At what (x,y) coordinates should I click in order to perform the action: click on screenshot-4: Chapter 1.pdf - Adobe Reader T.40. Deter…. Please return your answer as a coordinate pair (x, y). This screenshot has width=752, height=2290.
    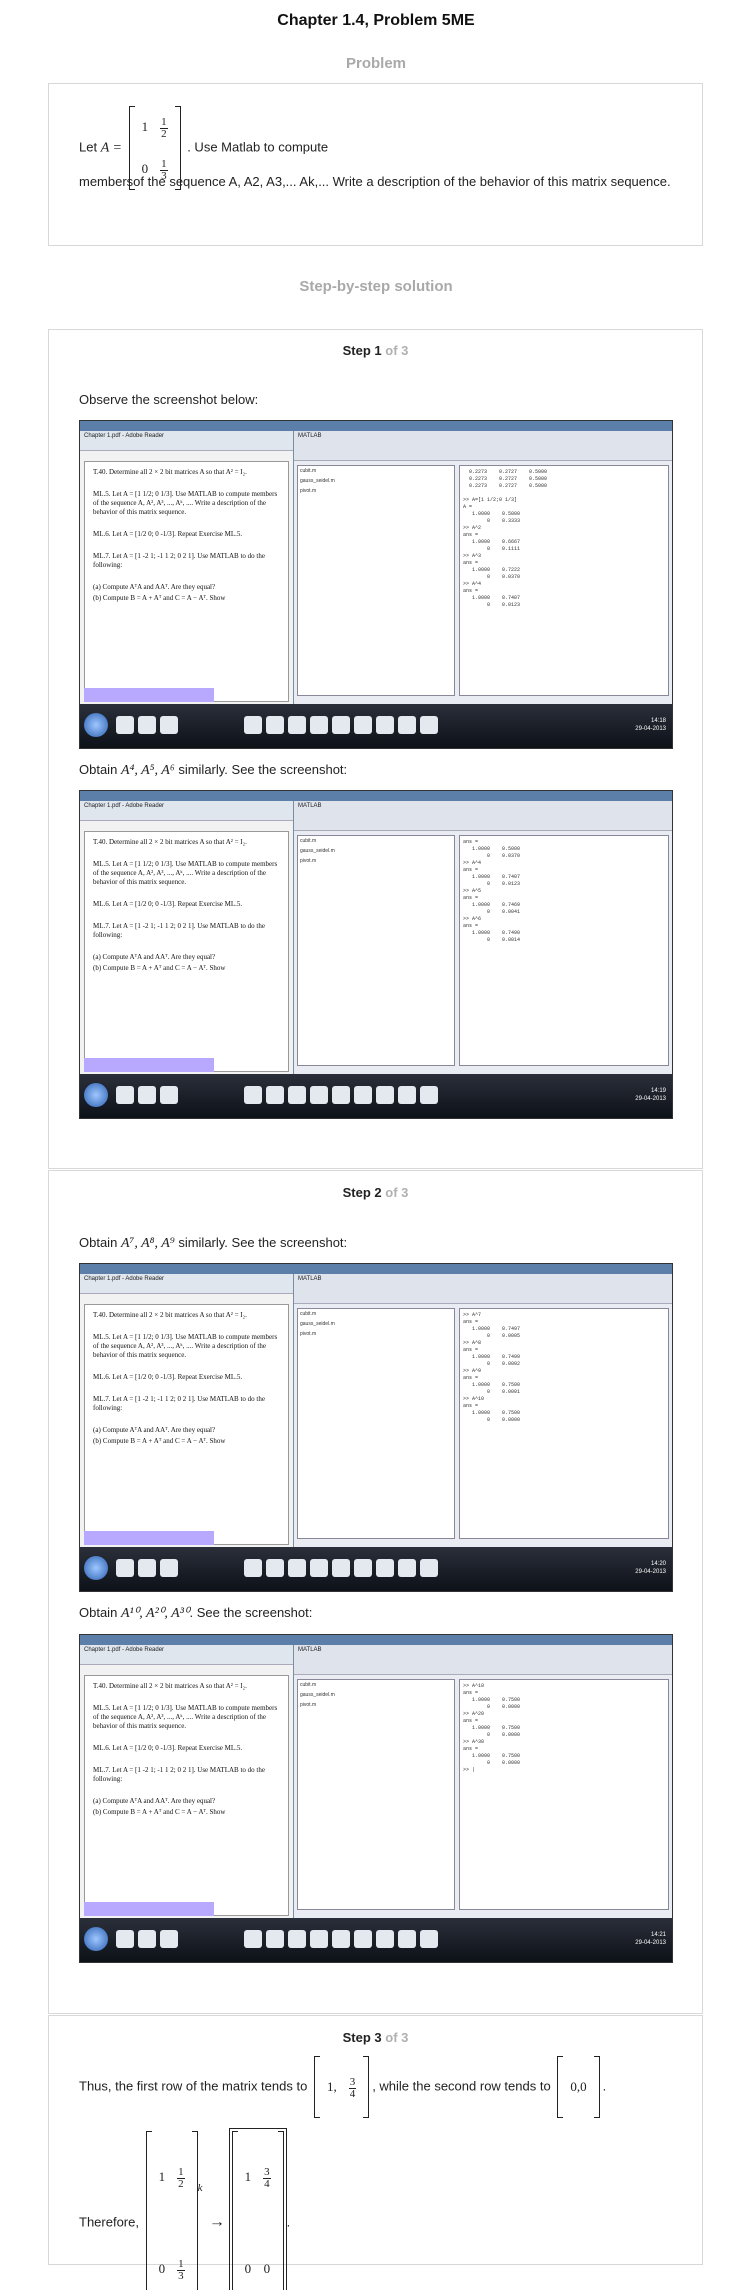
    Looking at the image, I should click on (376, 1798).